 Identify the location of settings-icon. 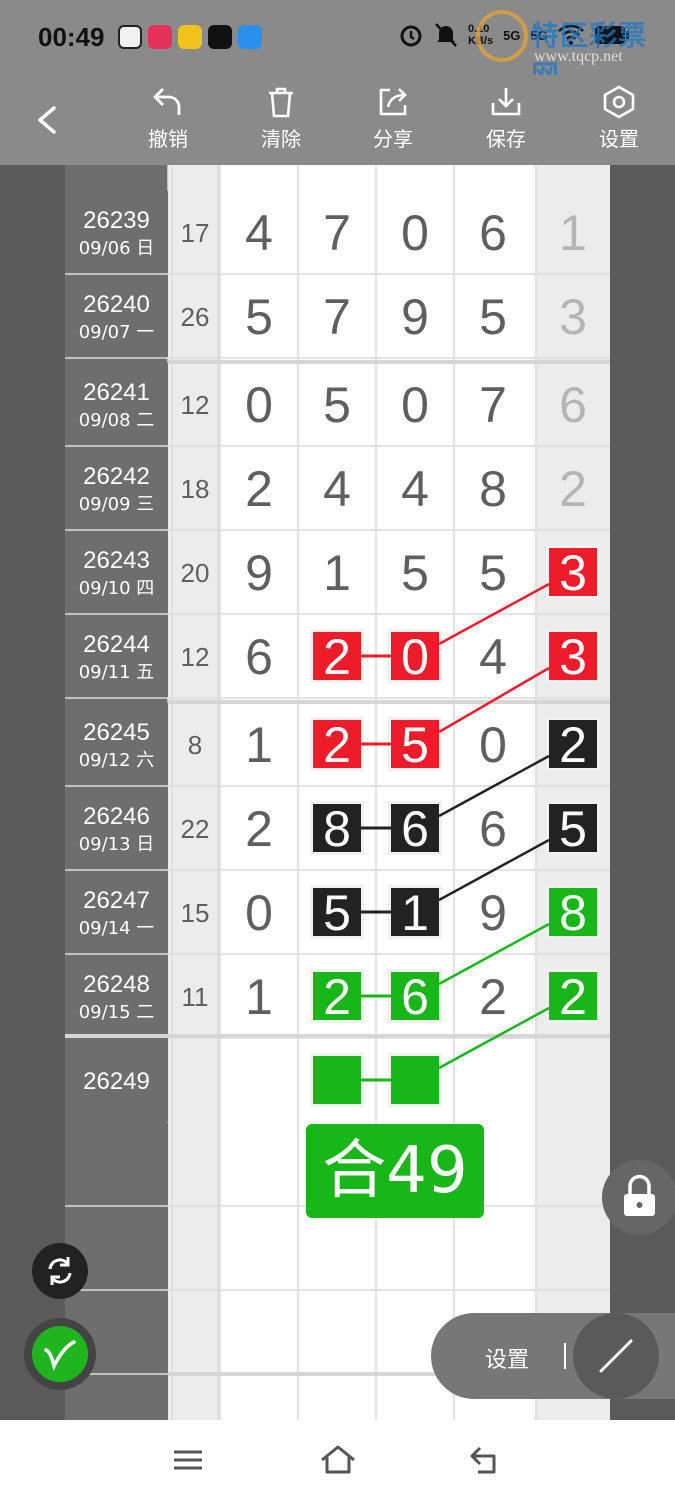
(619, 102).